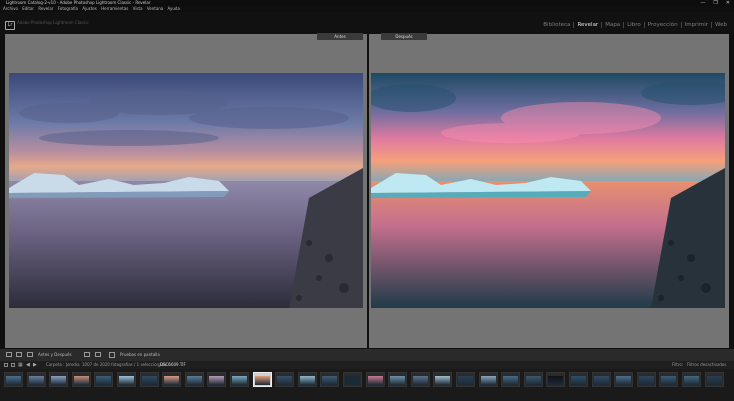 This screenshot has height=401, width=734. Describe the element at coordinates (10, 8) in the screenshot. I see `menu-archivo: Archivo` at that location.